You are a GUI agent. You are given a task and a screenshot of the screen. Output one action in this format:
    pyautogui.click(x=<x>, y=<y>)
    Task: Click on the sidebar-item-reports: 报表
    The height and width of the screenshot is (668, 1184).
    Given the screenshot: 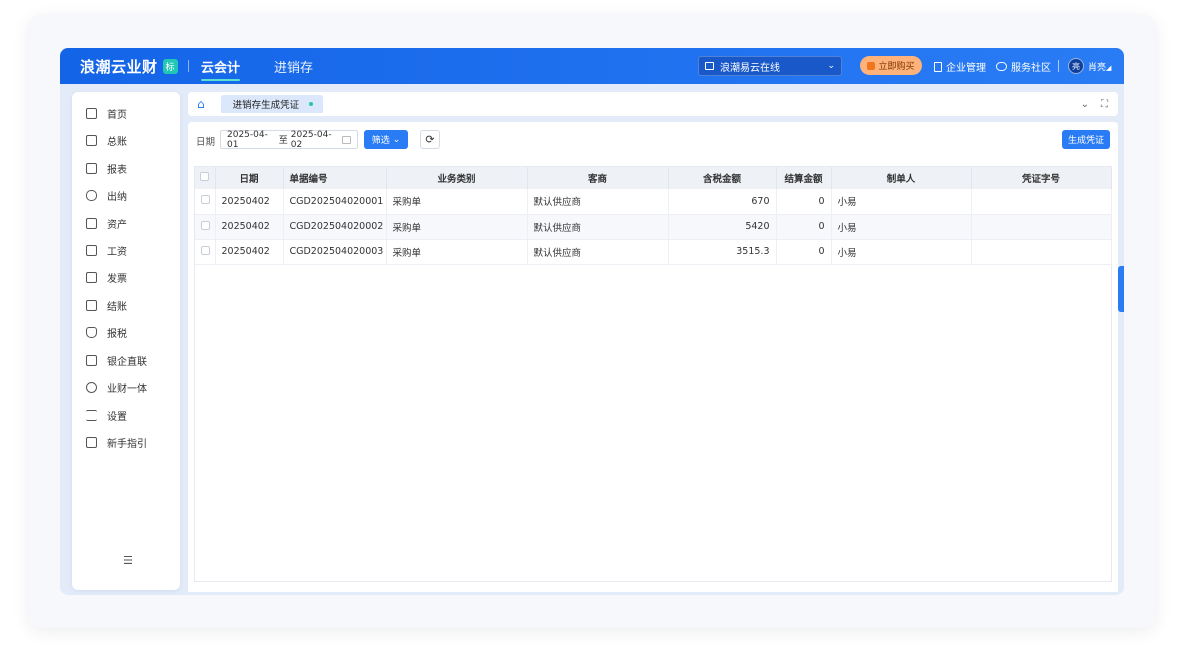 What is the action you would take?
    pyautogui.click(x=106, y=168)
    